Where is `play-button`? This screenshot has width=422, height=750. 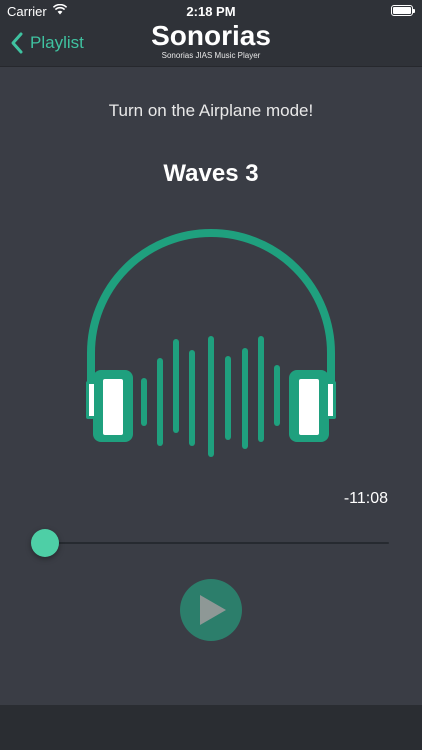
play-button is located at coordinates (211, 610).